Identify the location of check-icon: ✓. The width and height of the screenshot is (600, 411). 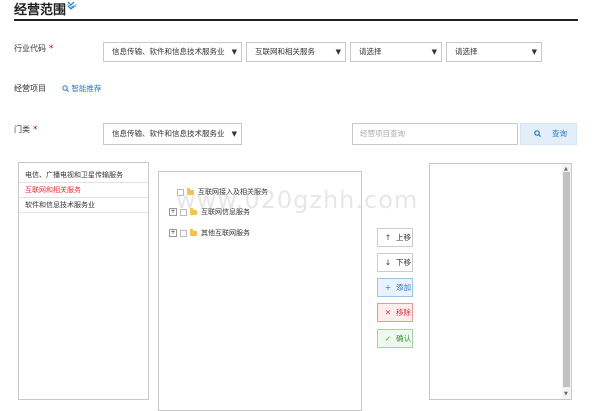
(388, 338).